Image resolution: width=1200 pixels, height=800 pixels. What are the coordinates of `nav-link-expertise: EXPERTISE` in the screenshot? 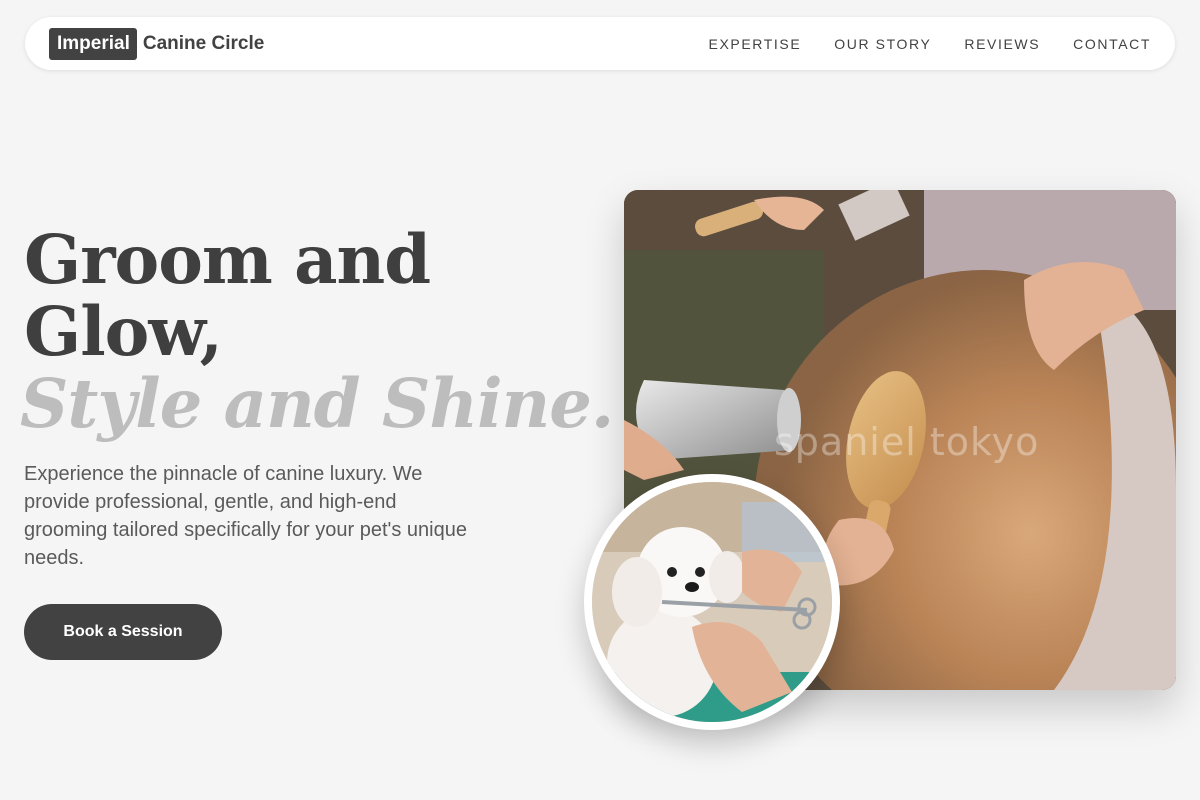 It's located at (755, 44).